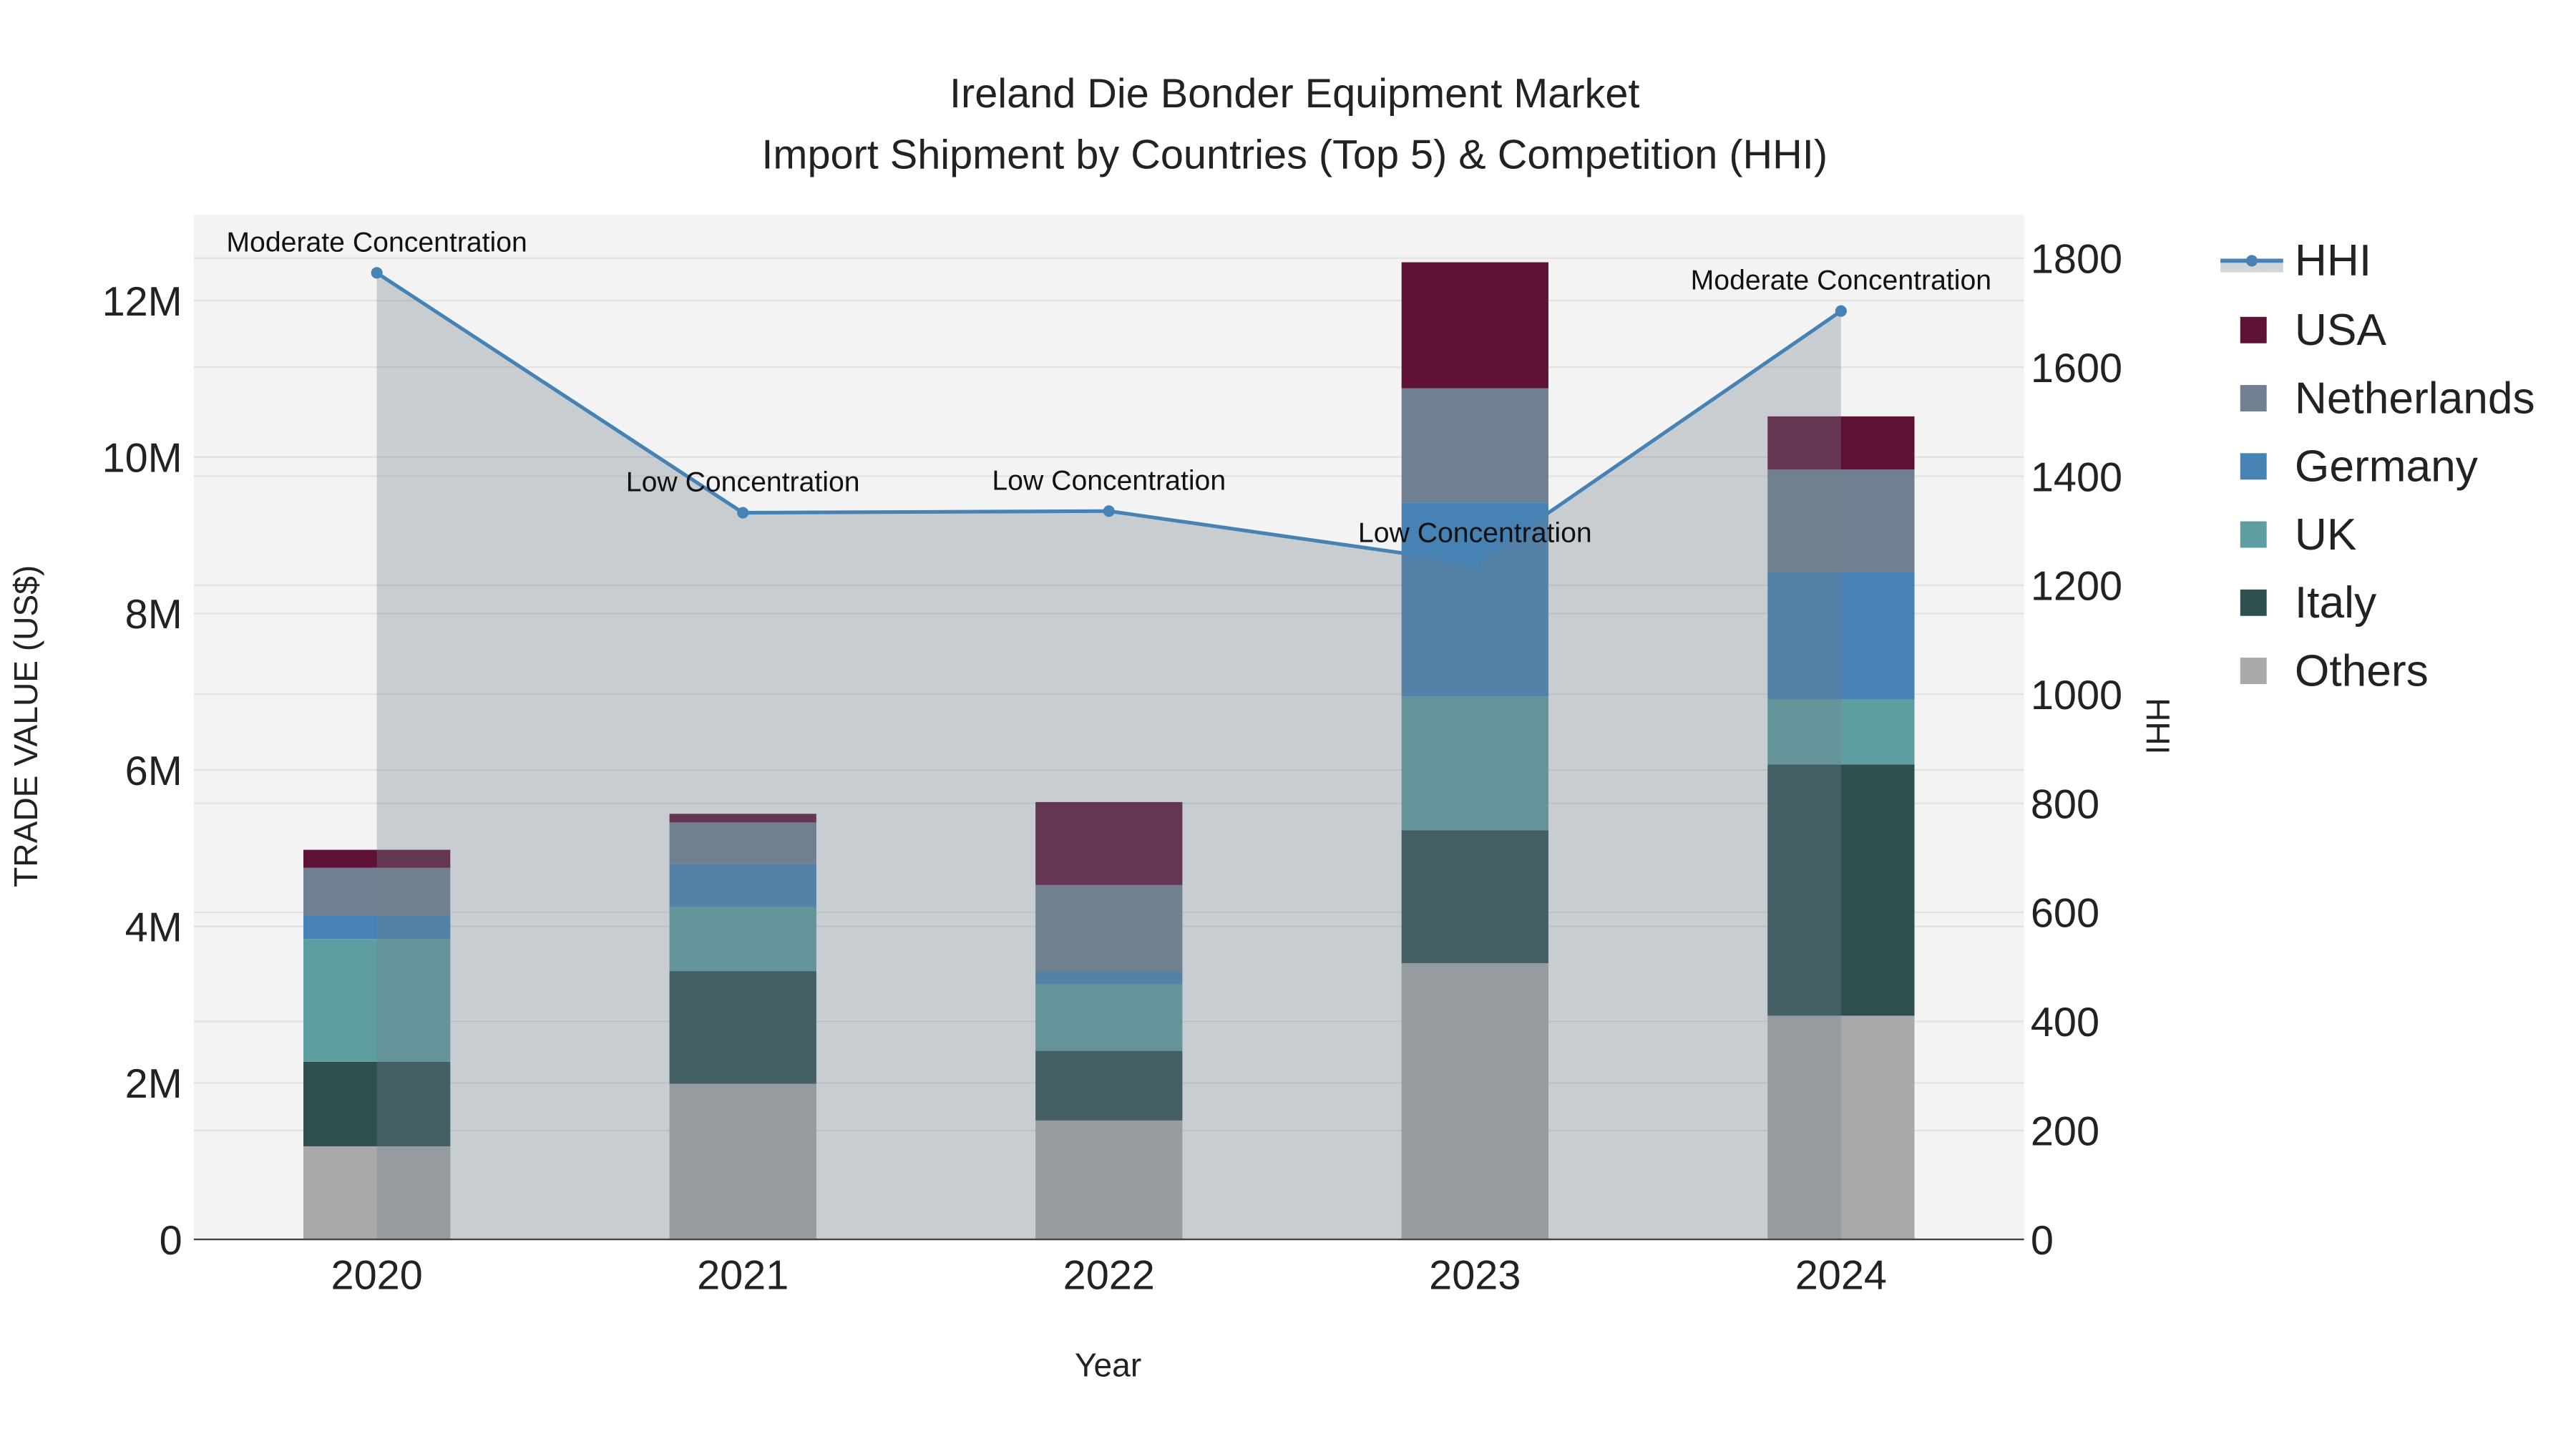 The width and height of the screenshot is (2576, 1449). What do you see at coordinates (142, 459) in the screenshot?
I see `y-tick-label: 10M` at bounding box center [142, 459].